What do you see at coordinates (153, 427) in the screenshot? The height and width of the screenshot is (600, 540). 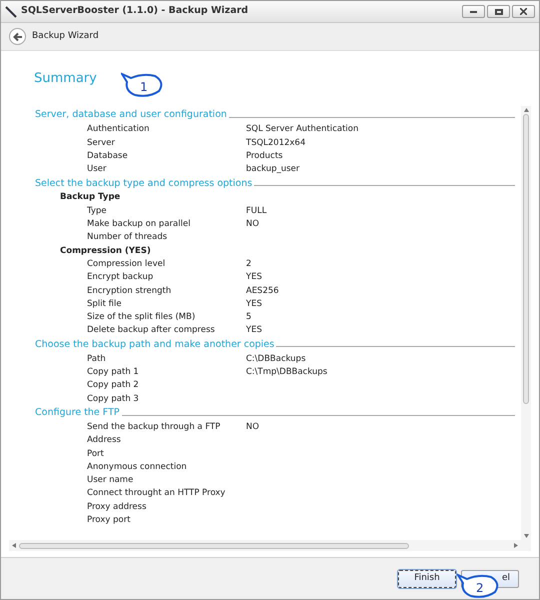 I see `field-label: Send the backup through a FTP` at bounding box center [153, 427].